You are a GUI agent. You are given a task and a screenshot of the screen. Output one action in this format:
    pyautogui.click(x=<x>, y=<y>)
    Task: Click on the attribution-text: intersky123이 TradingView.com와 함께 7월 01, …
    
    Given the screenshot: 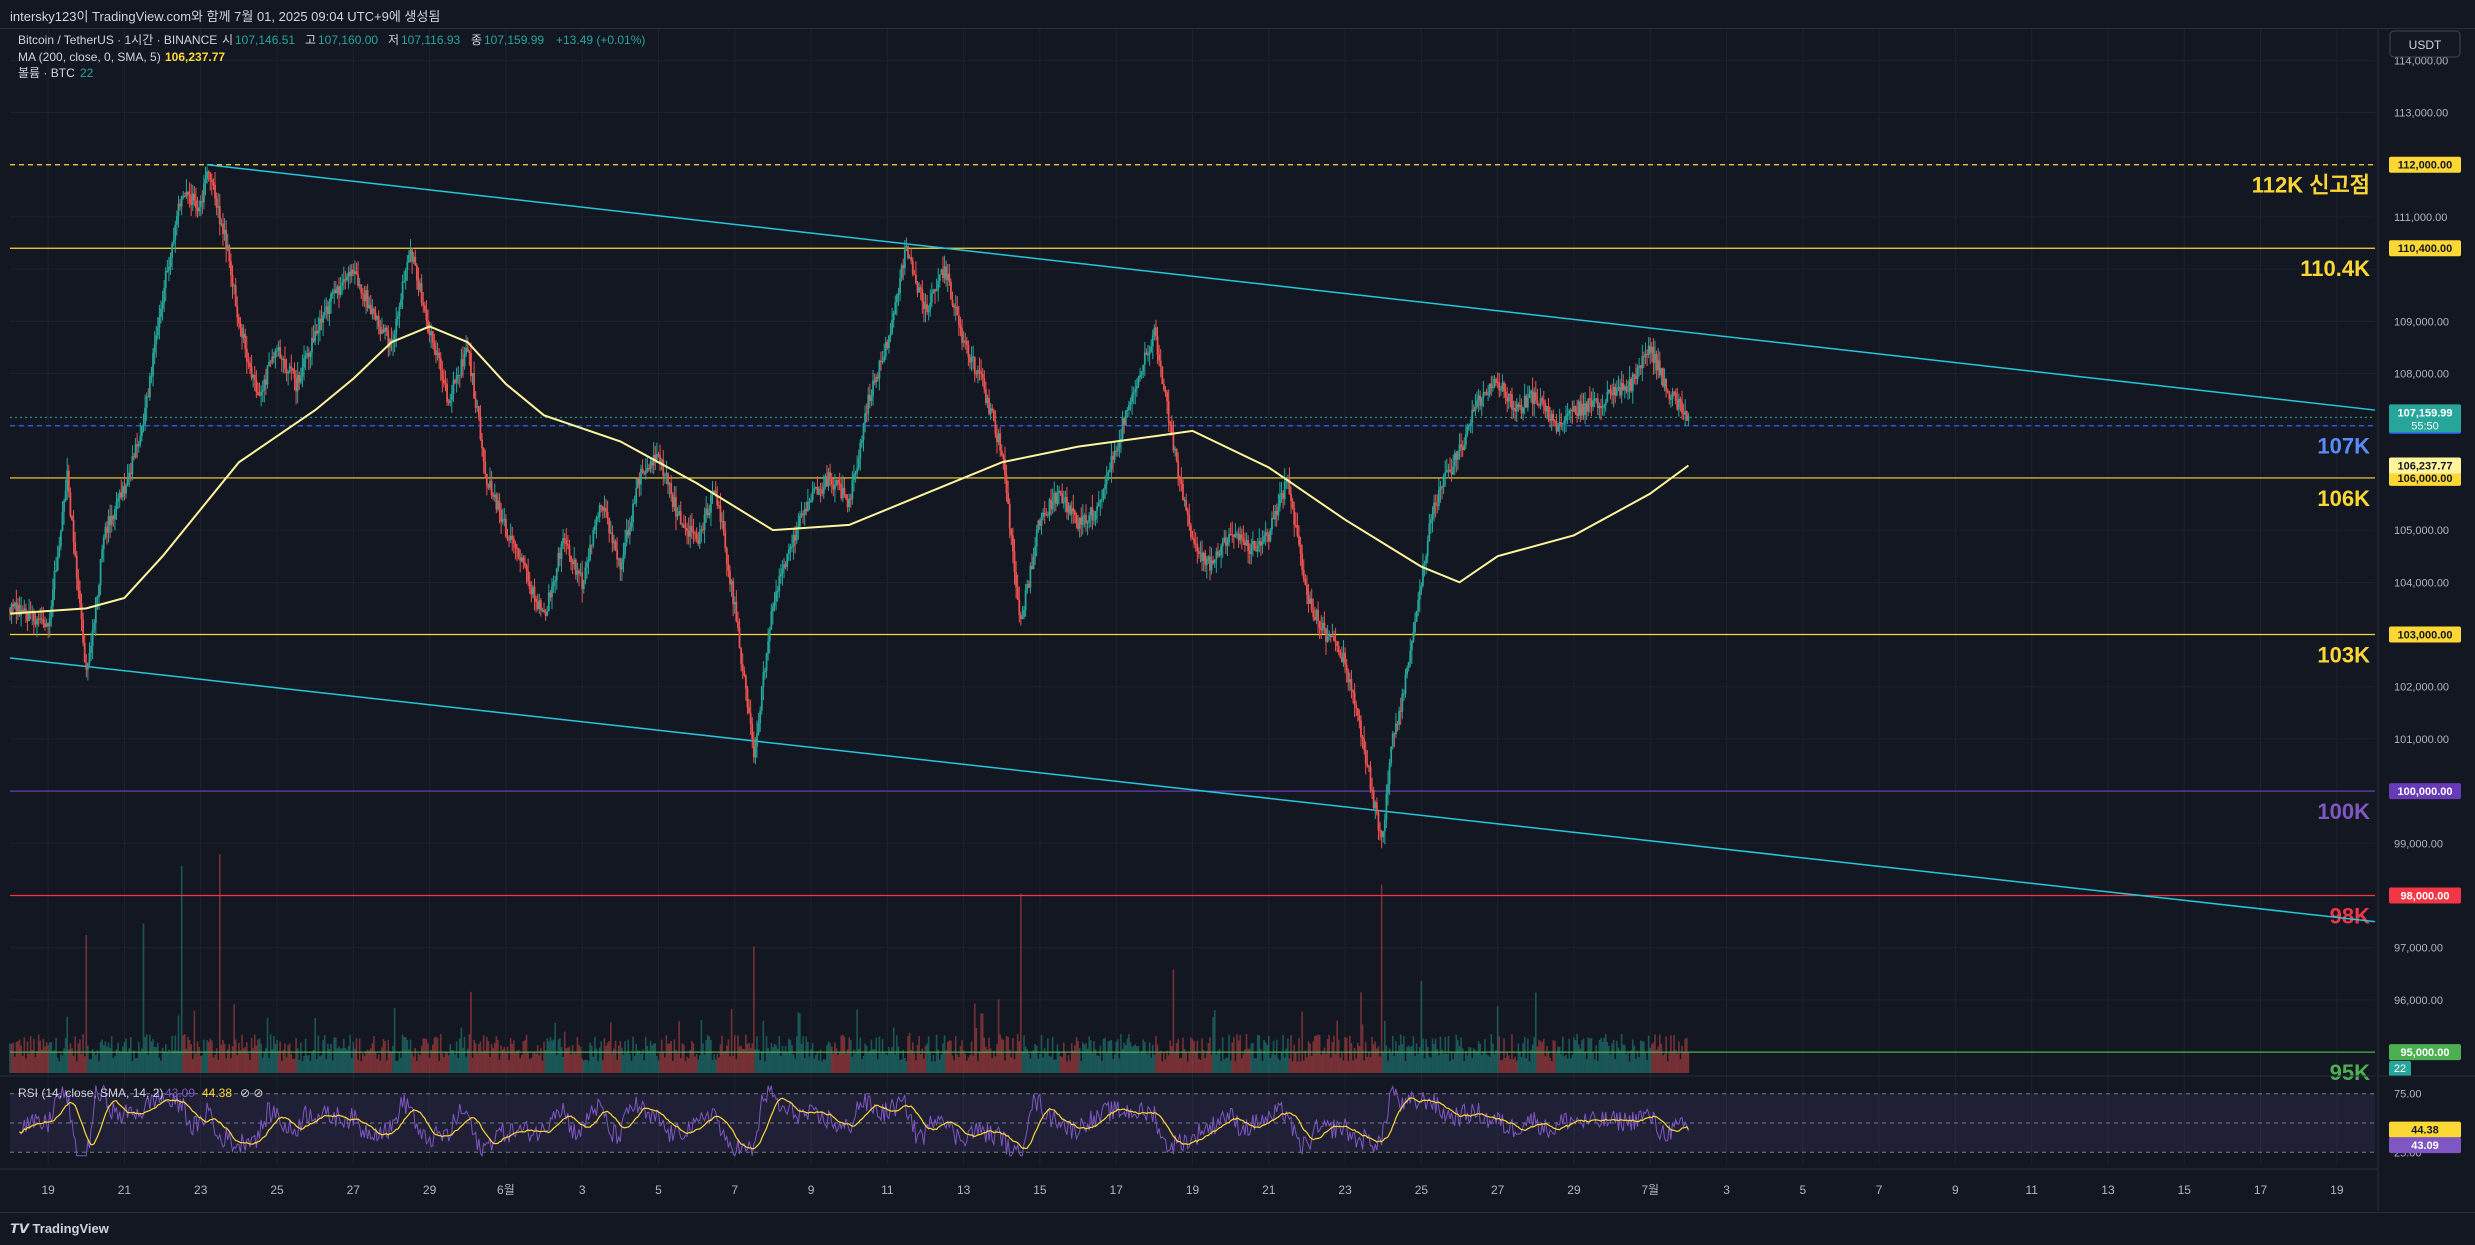 What is the action you would take?
    pyautogui.click(x=225, y=16)
    